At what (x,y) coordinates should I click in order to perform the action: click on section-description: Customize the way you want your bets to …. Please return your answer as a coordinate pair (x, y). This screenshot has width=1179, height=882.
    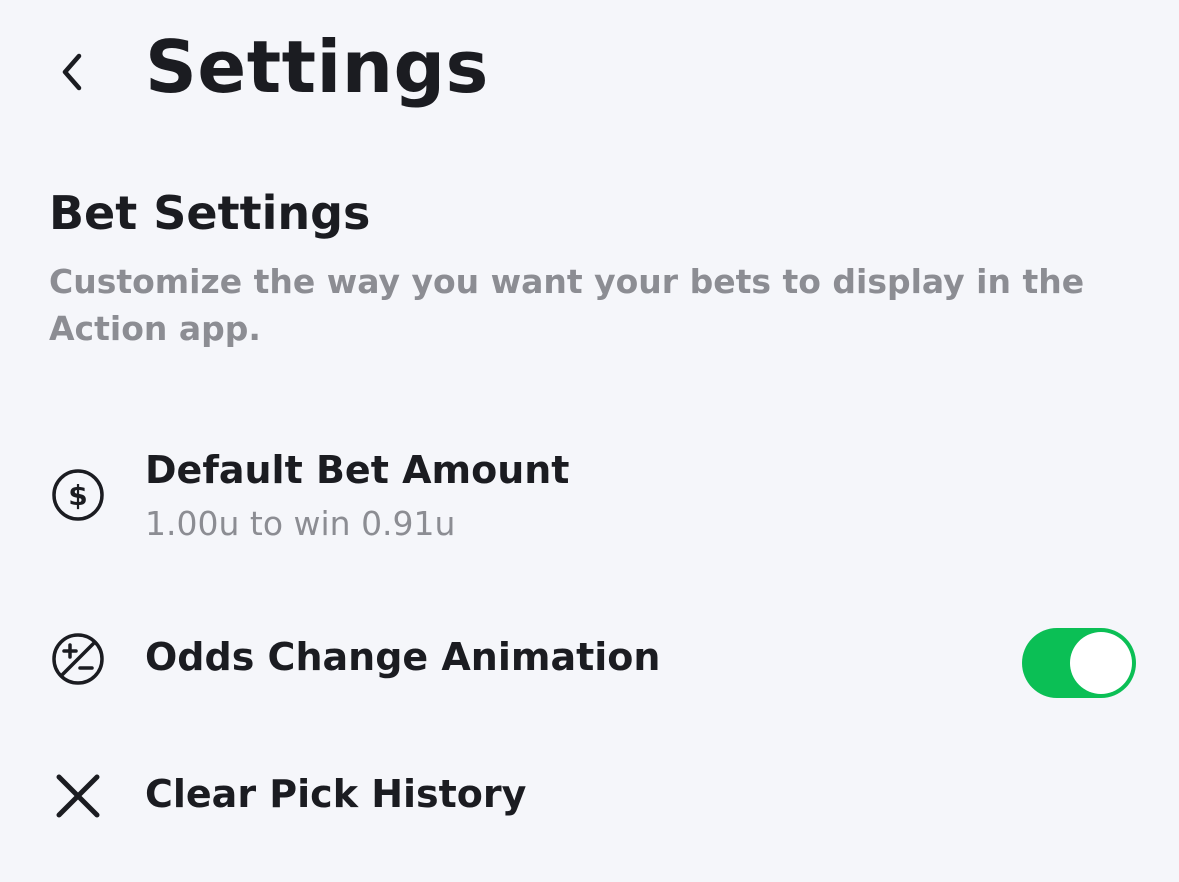
    Looking at the image, I should click on (567, 305).